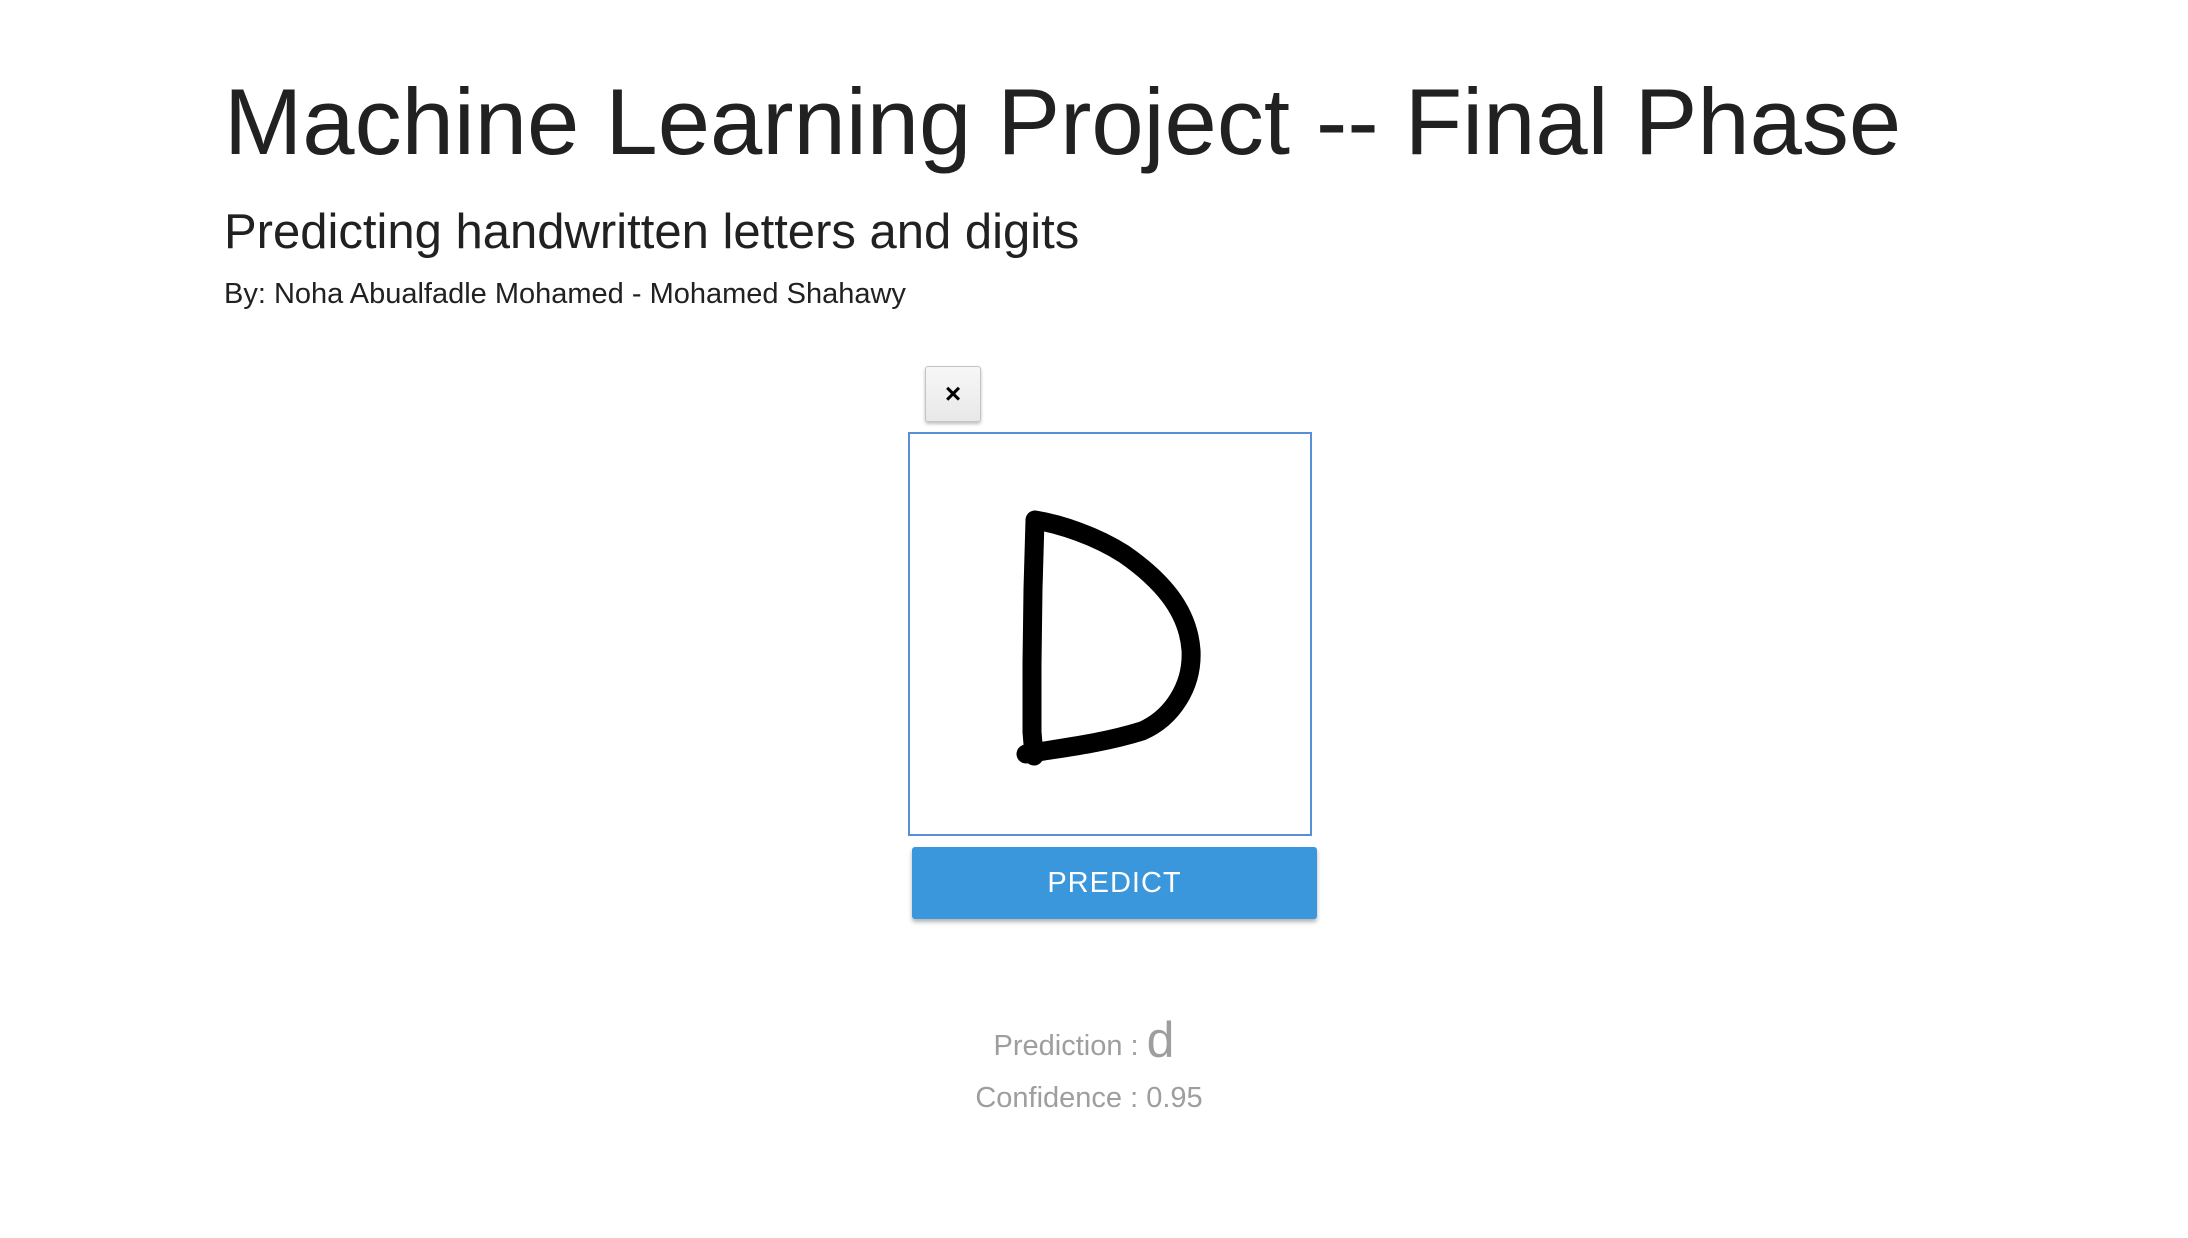 The width and height of the screenshot is (2188, 1238). I want to click on confidence-value: 0.95, so click(1174, 1098).